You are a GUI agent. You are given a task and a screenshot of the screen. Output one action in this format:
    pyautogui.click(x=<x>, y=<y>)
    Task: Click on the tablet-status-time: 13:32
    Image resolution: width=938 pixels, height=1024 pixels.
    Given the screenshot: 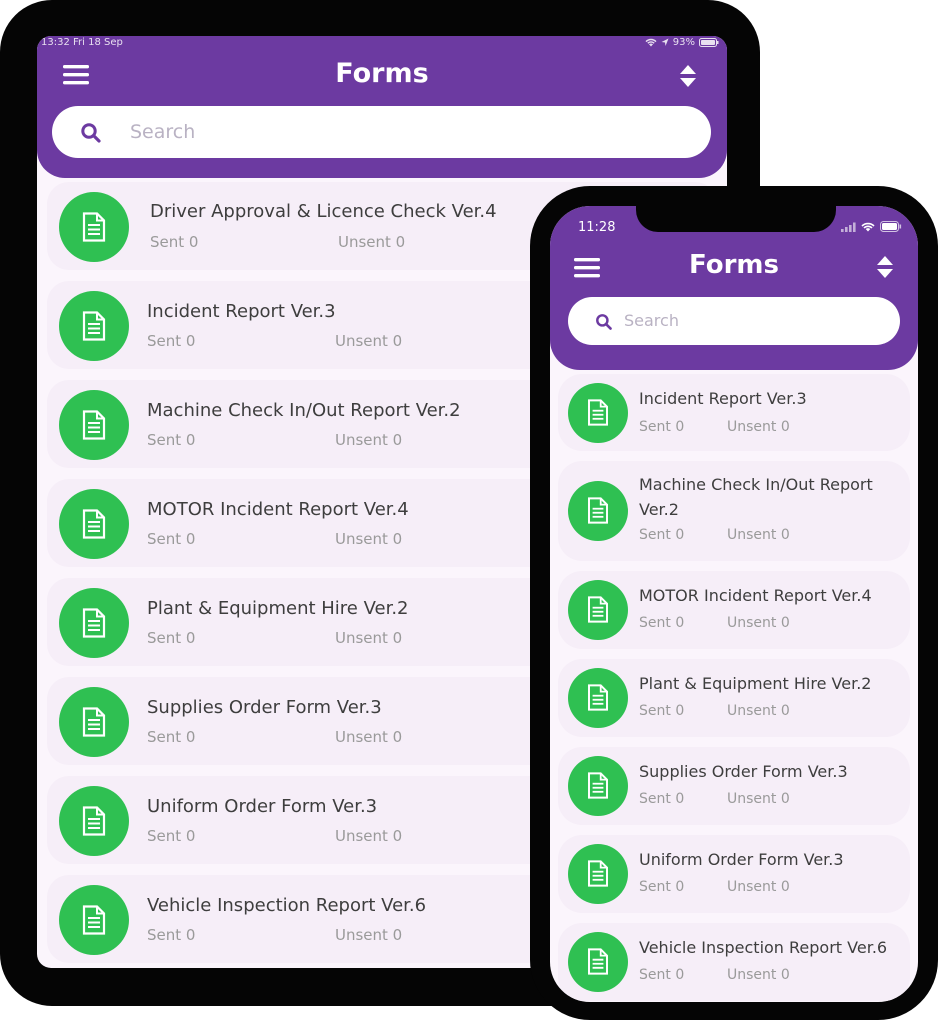 What is the action you would take?
    pyautogui.click(x=55, y=42)
    